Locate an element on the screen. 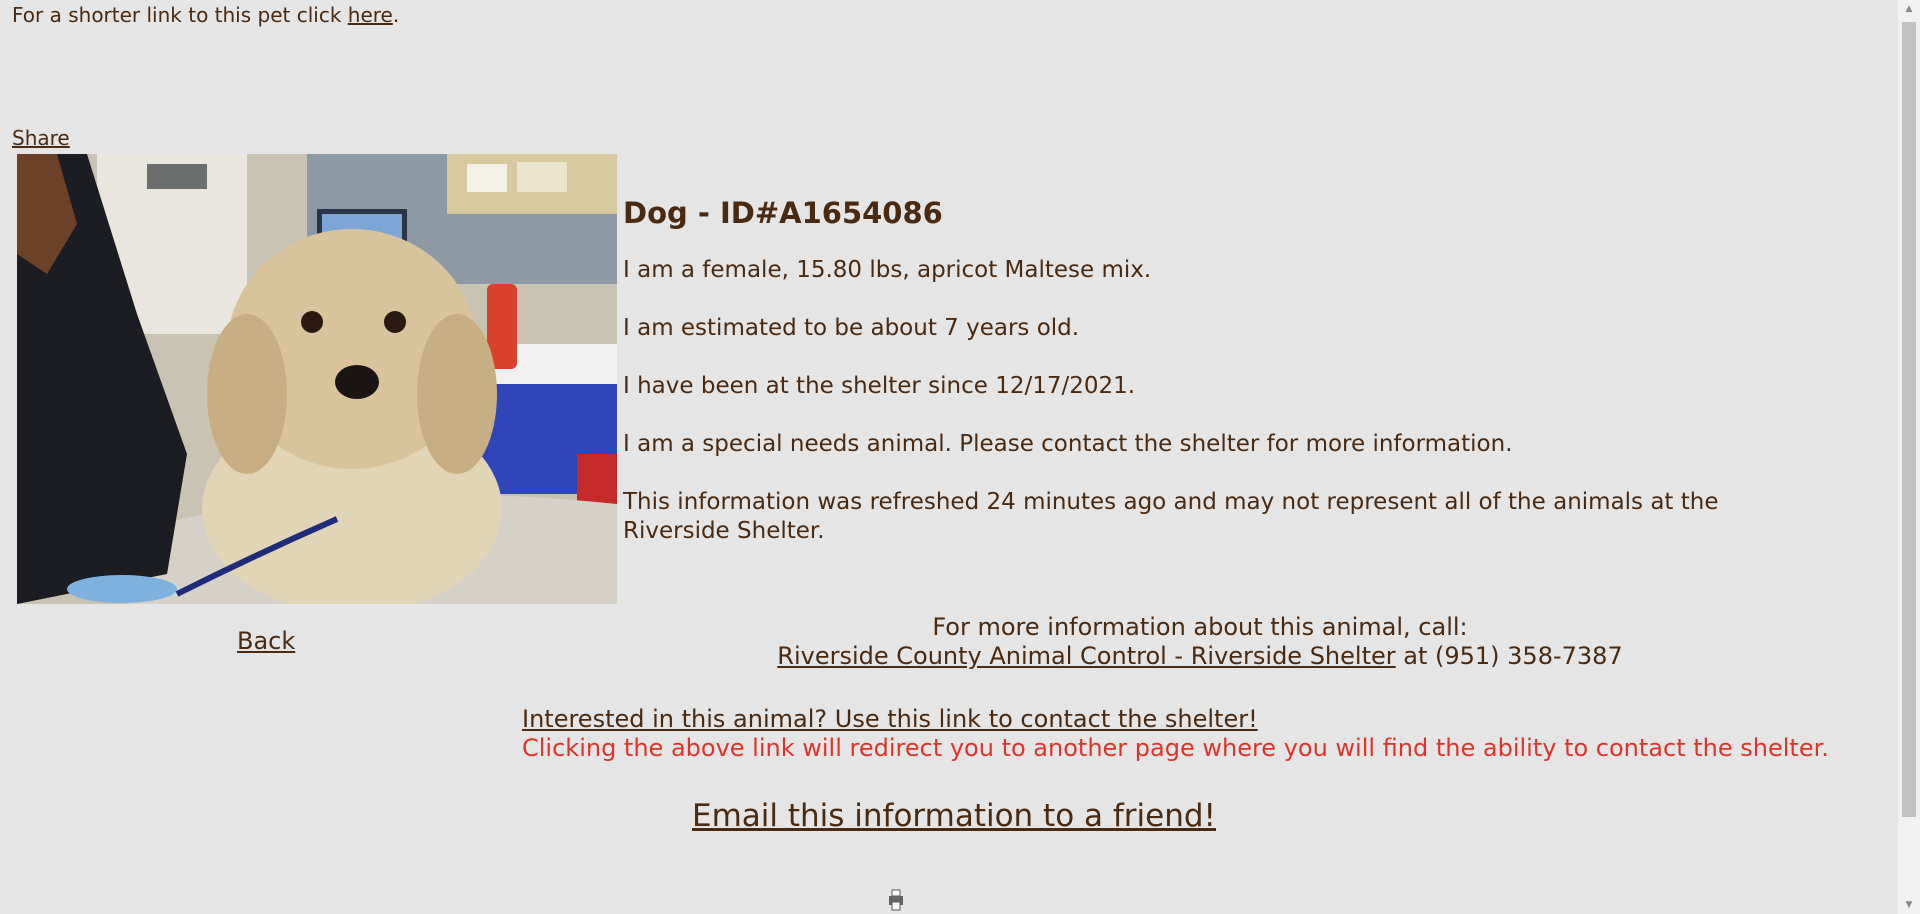  shelter-phone: at (951) 358-7387 is located at coordinates (1509, 656).